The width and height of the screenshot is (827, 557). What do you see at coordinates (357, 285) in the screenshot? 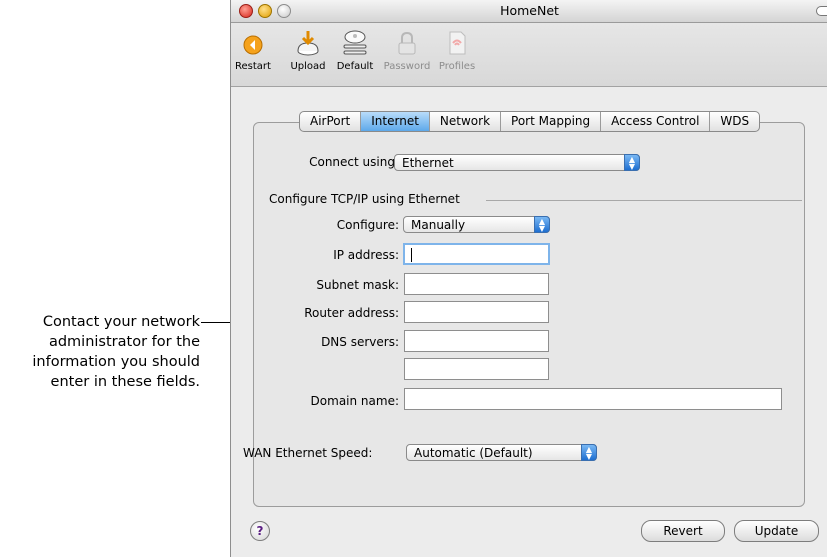
I see `subnet-mask-label: Subnet mask:` at bounding box center [357, 285].